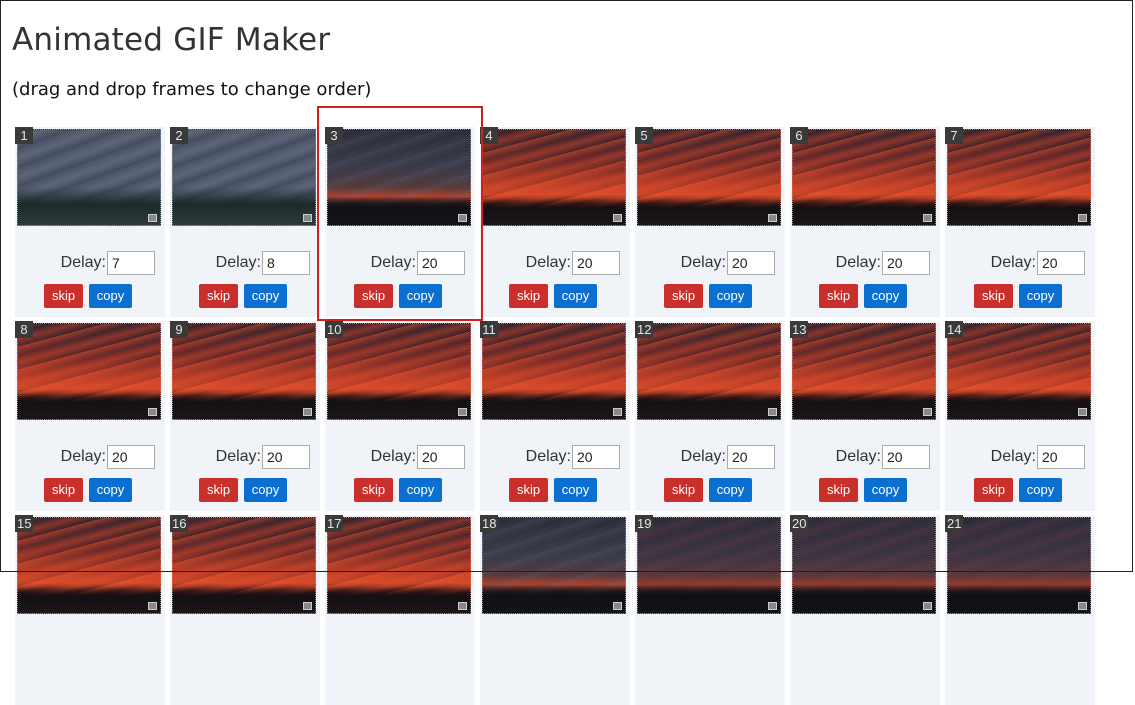  Describe the element at coordinates (954, 329) in the screenshot. I see `frame-number-badge: 14` at that location.